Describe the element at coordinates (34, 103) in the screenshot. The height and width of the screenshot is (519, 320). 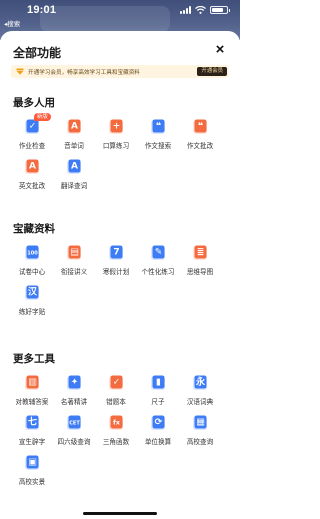
I see `section-title: 最多人用` at that location.